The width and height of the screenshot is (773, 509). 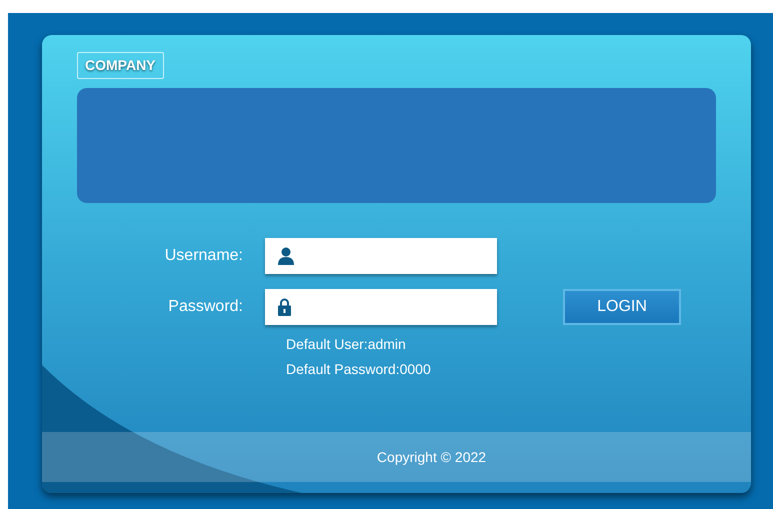 I want to click on user-icon, so click(x=286, y=256).